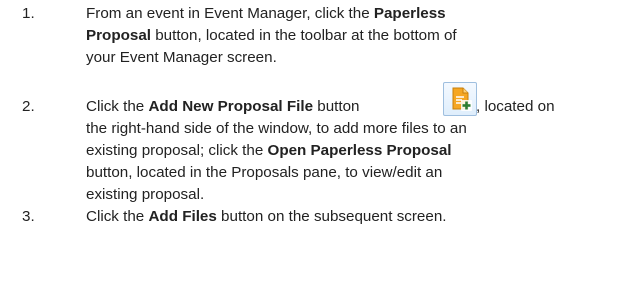 Image resolution: width=624 pixels, height=302 pixels. I want to click on step-number: 3., so click(28, 216).